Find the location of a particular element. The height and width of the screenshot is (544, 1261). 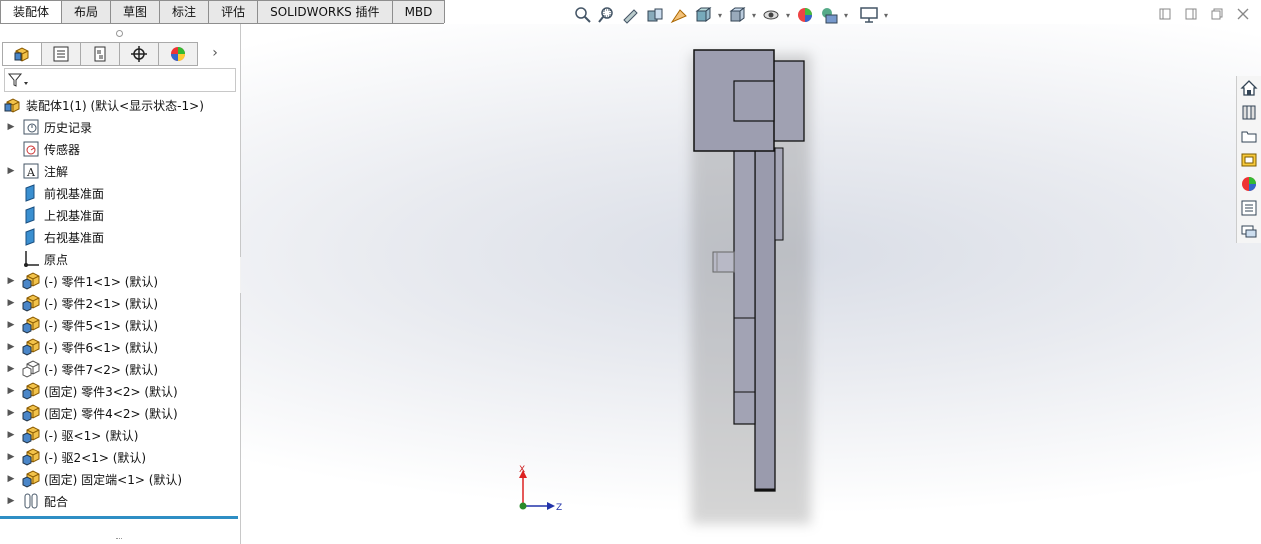

tree-item: ▶ (固定) 零件3<2> (默认) is located at coordinates (120, 391).